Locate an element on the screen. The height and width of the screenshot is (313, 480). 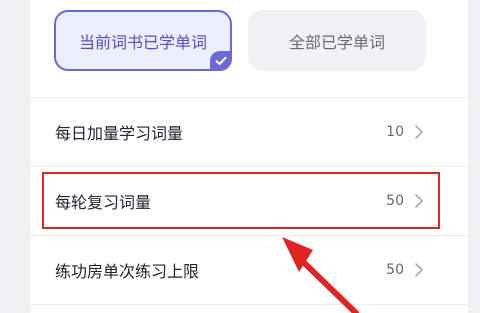
scope-tab-current-book: 当前词书已学单词 is located at coordinates (143, 40).